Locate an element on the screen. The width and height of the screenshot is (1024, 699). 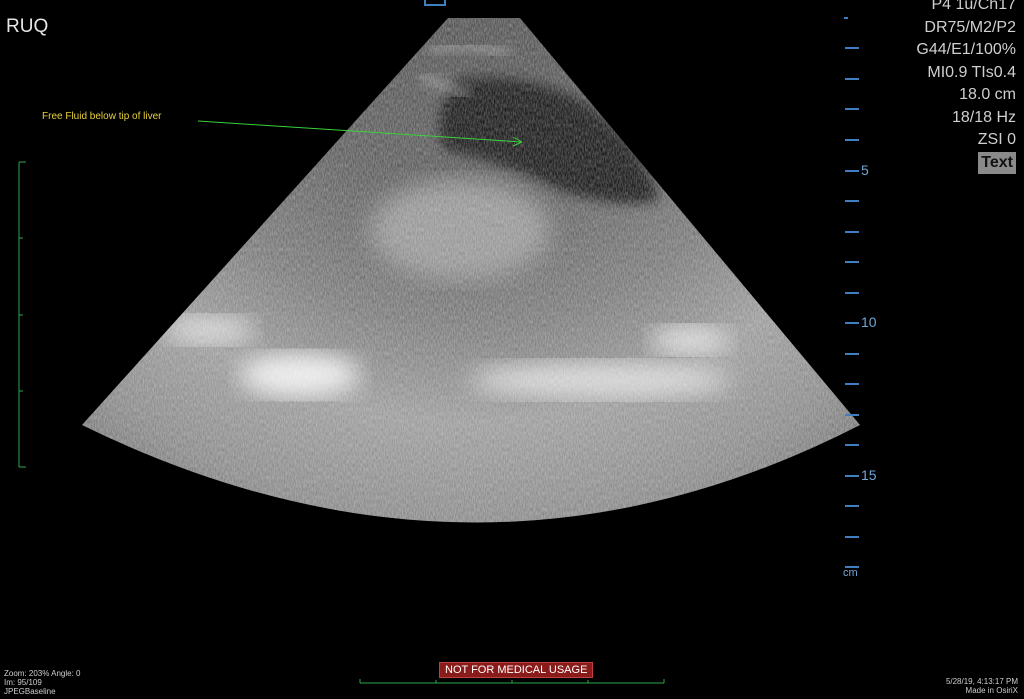
probe-orientation-marker is located at coordinates (435, 3).